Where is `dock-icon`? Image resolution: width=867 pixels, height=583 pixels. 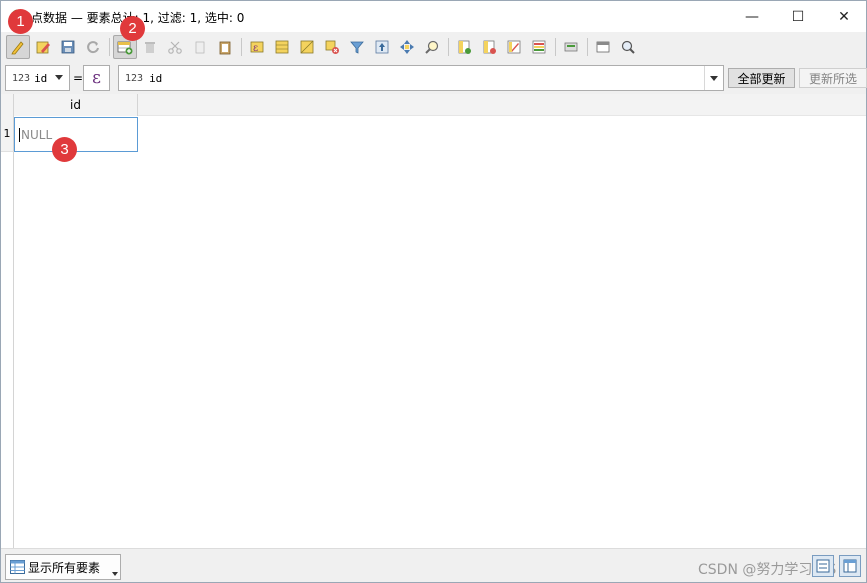 dock-icon is located at coordinates (603, 47).